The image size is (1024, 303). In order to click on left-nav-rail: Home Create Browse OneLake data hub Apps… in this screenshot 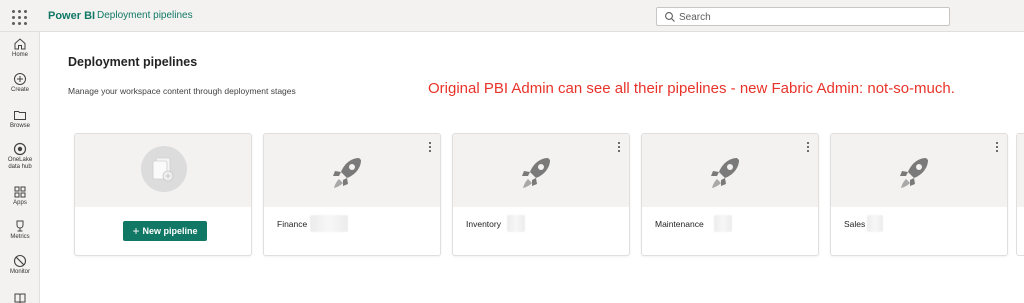, I will do `click(20, 167)`.